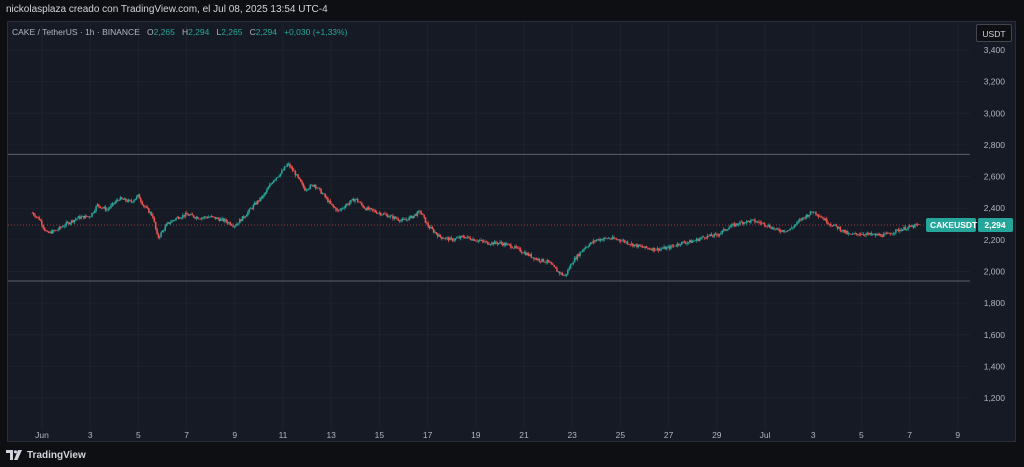  What do you see at coordinates (954, 225) in the screenshot?
I see `price-tag-symbol: CAKEUSDT` at bounding box center [954, 225].